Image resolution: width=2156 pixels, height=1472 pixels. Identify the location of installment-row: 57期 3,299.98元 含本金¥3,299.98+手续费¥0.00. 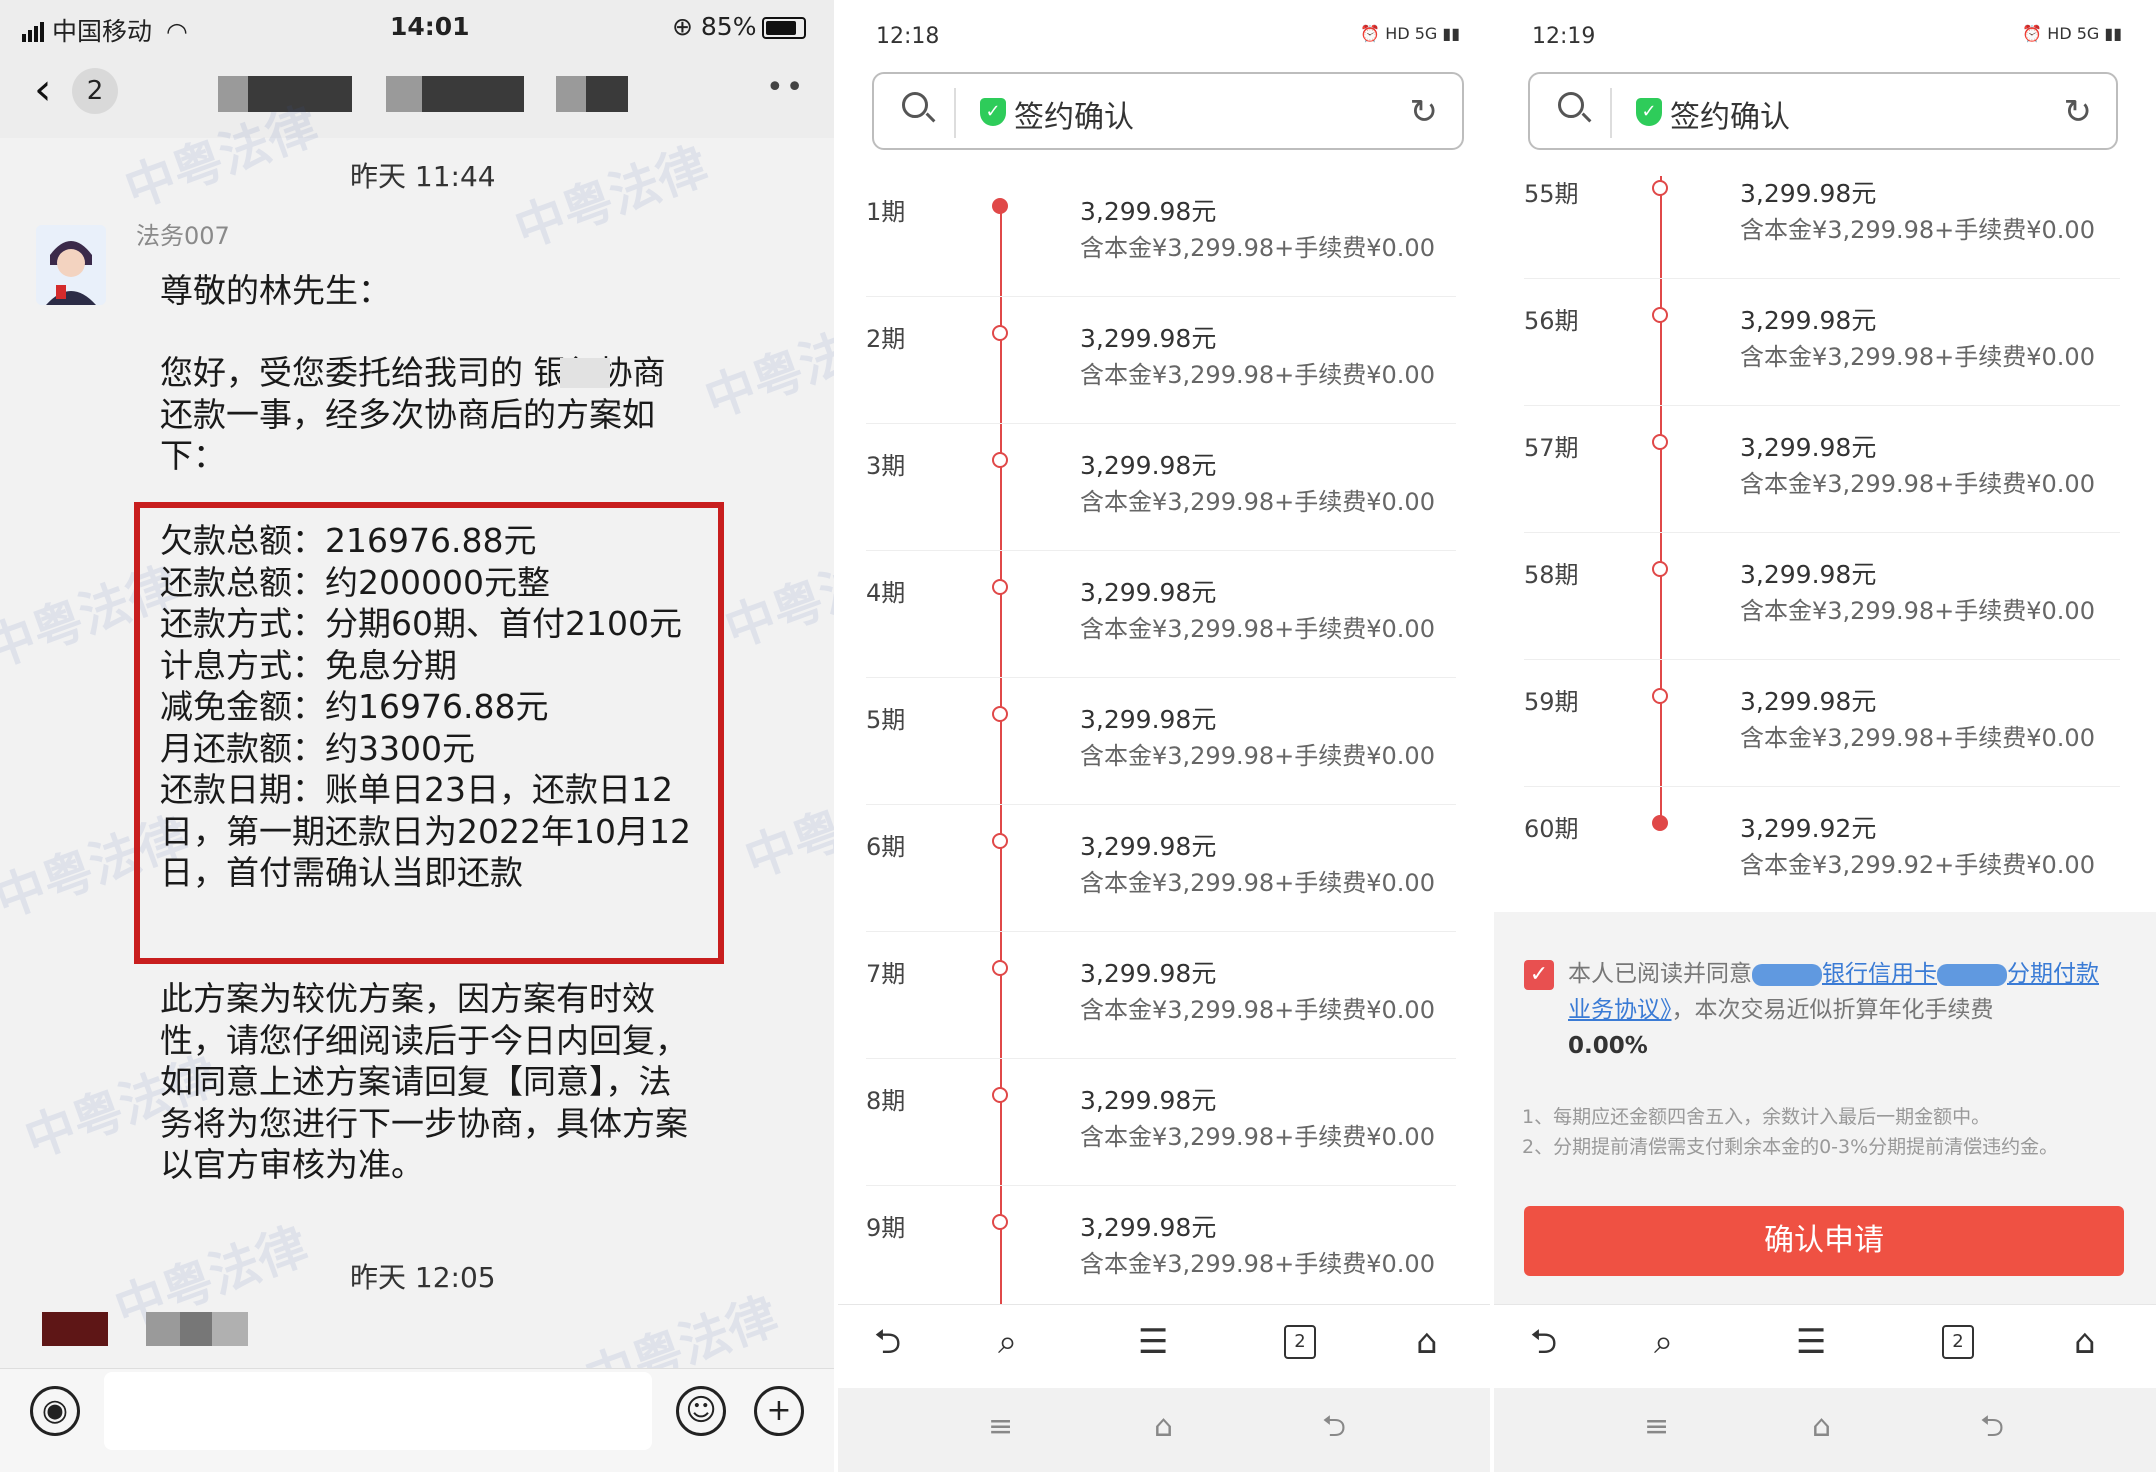
(1832, 491).